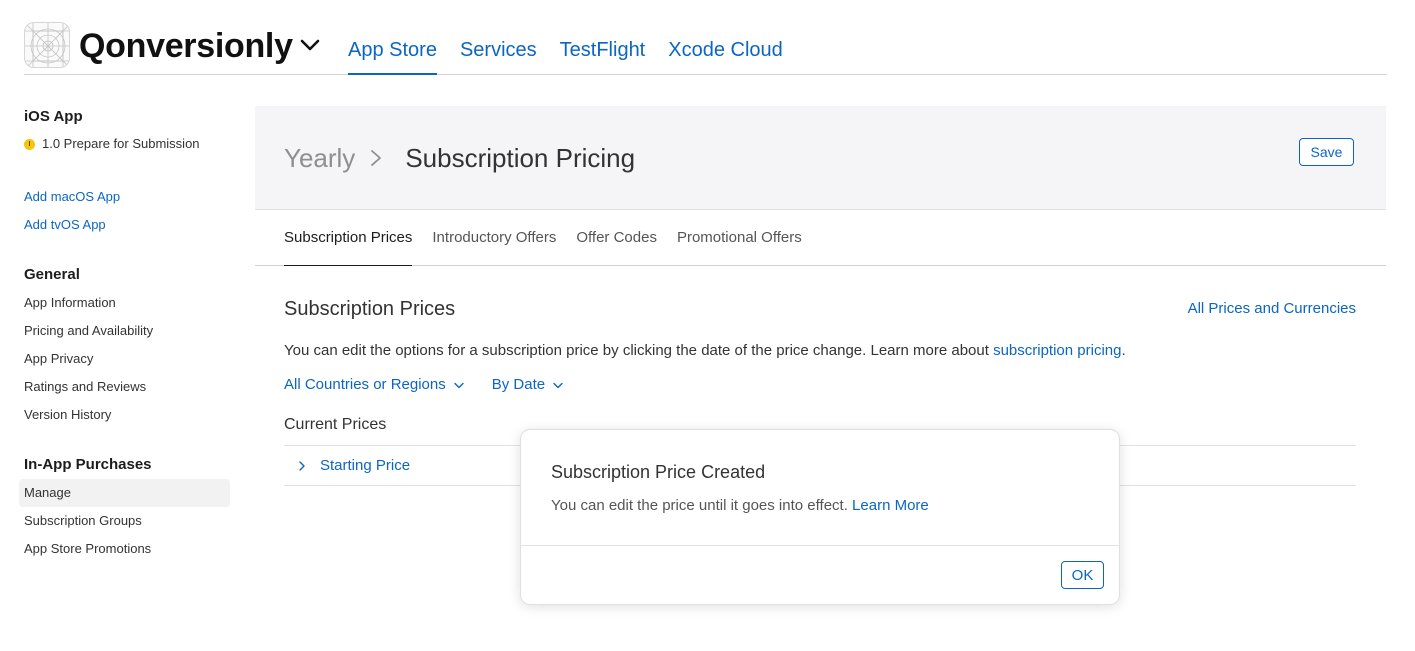 Image resolution: width=1415 pixels, height=651 pixels. Describe the element at coordinates (186, 46) in the screenshot. I see `app-name: Qonversionly` at that location.